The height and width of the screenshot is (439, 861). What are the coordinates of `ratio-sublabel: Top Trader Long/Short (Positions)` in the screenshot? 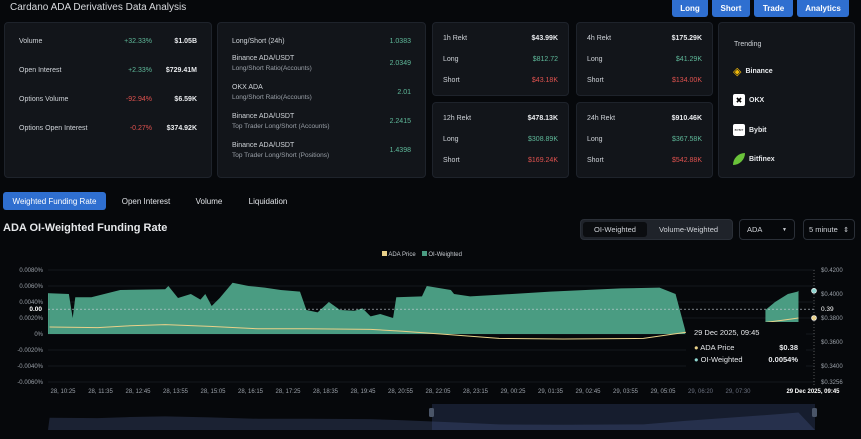 It's located at (281, 155).